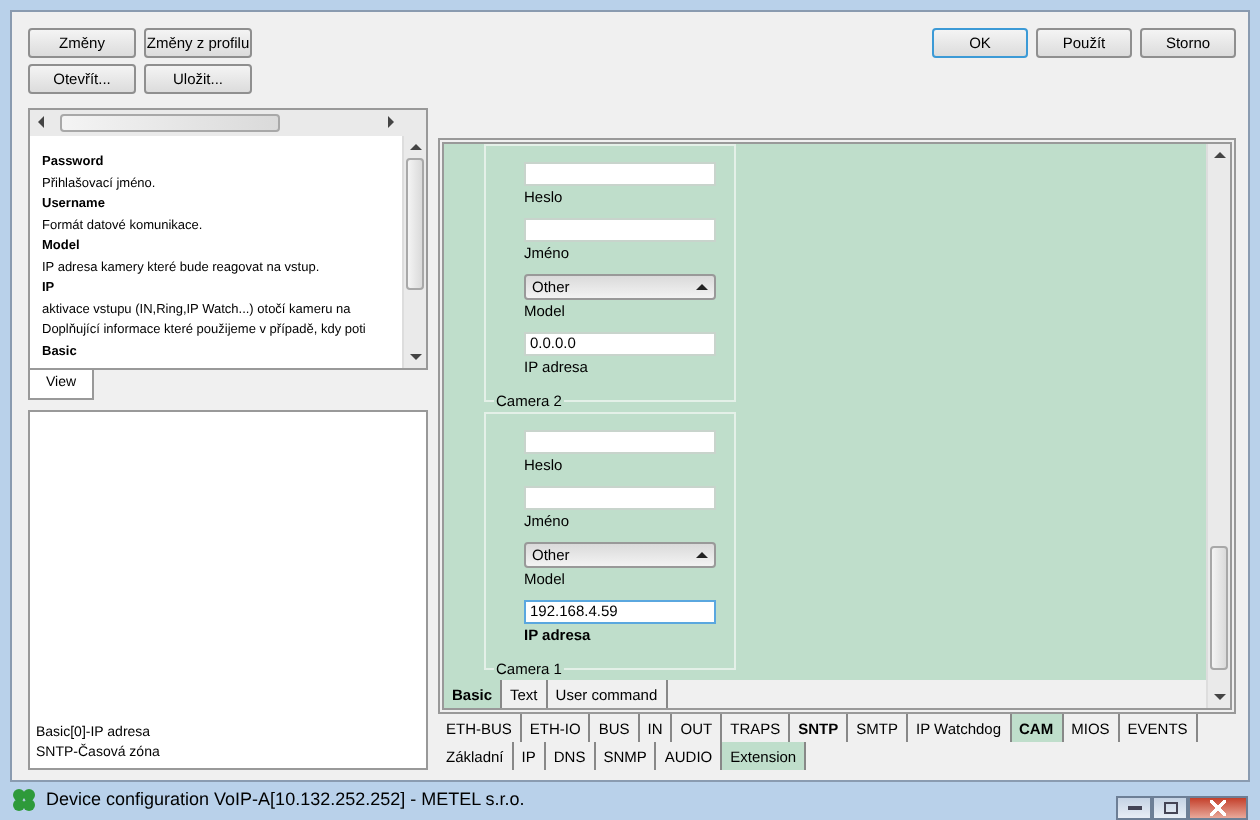  I want to click on window-title: Device configuration VoIP-A[10.132.252.252] - METEL s.r.o., so click(285, 800).